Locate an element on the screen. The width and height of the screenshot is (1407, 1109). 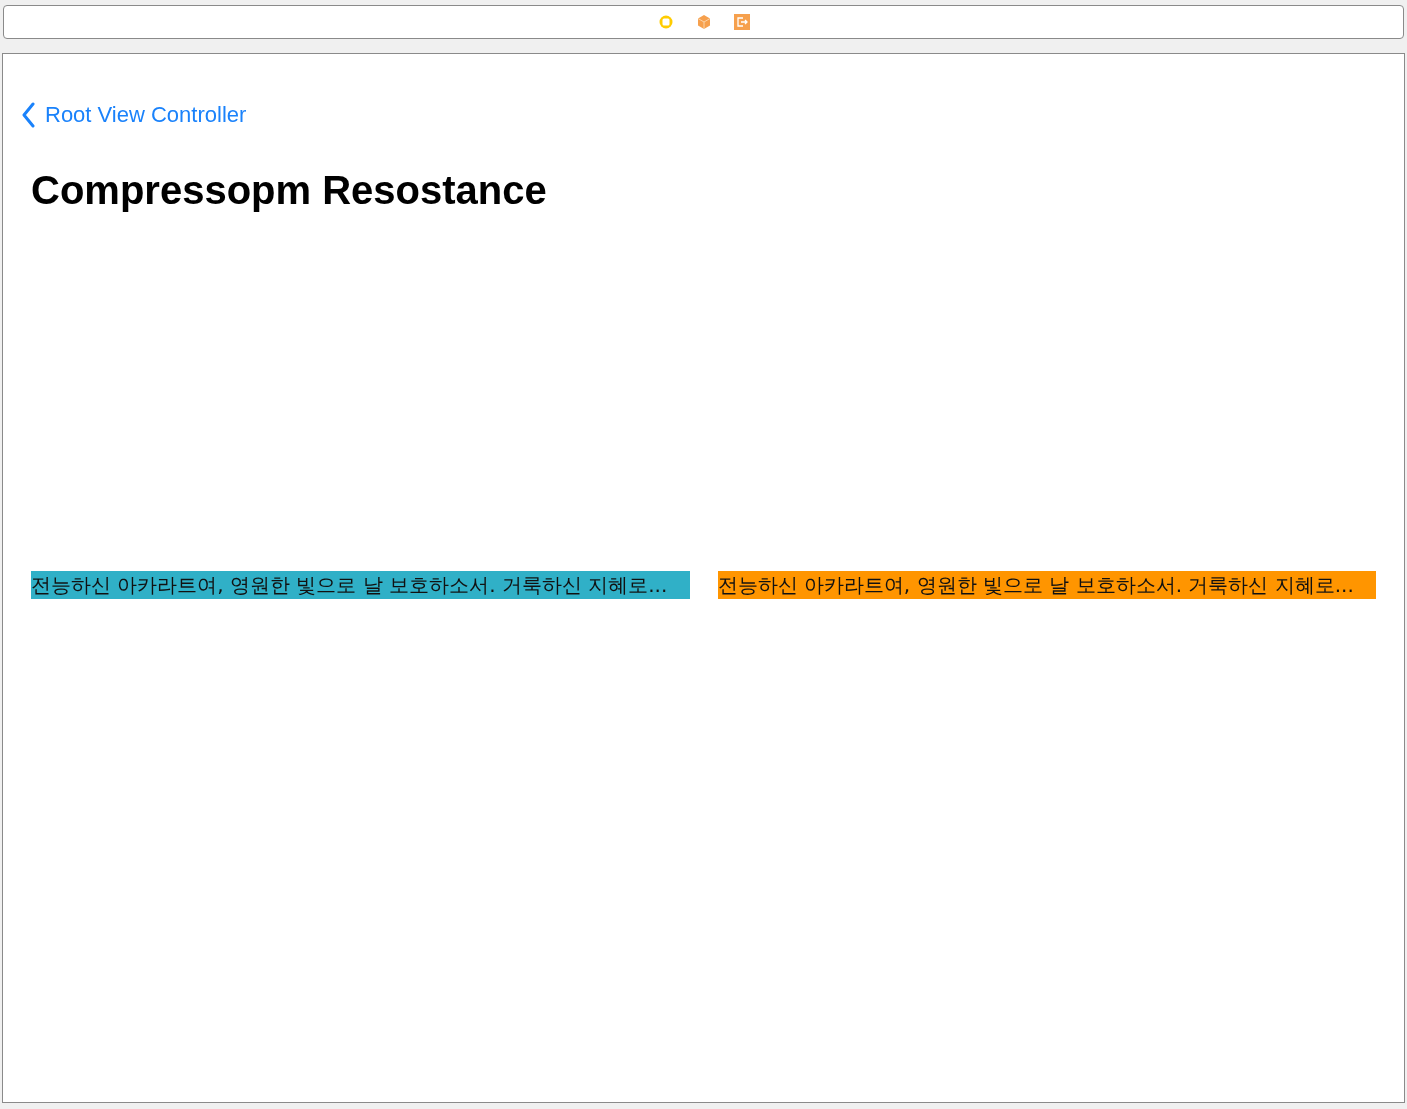
exit-icon is located at coordinates (741, 22).